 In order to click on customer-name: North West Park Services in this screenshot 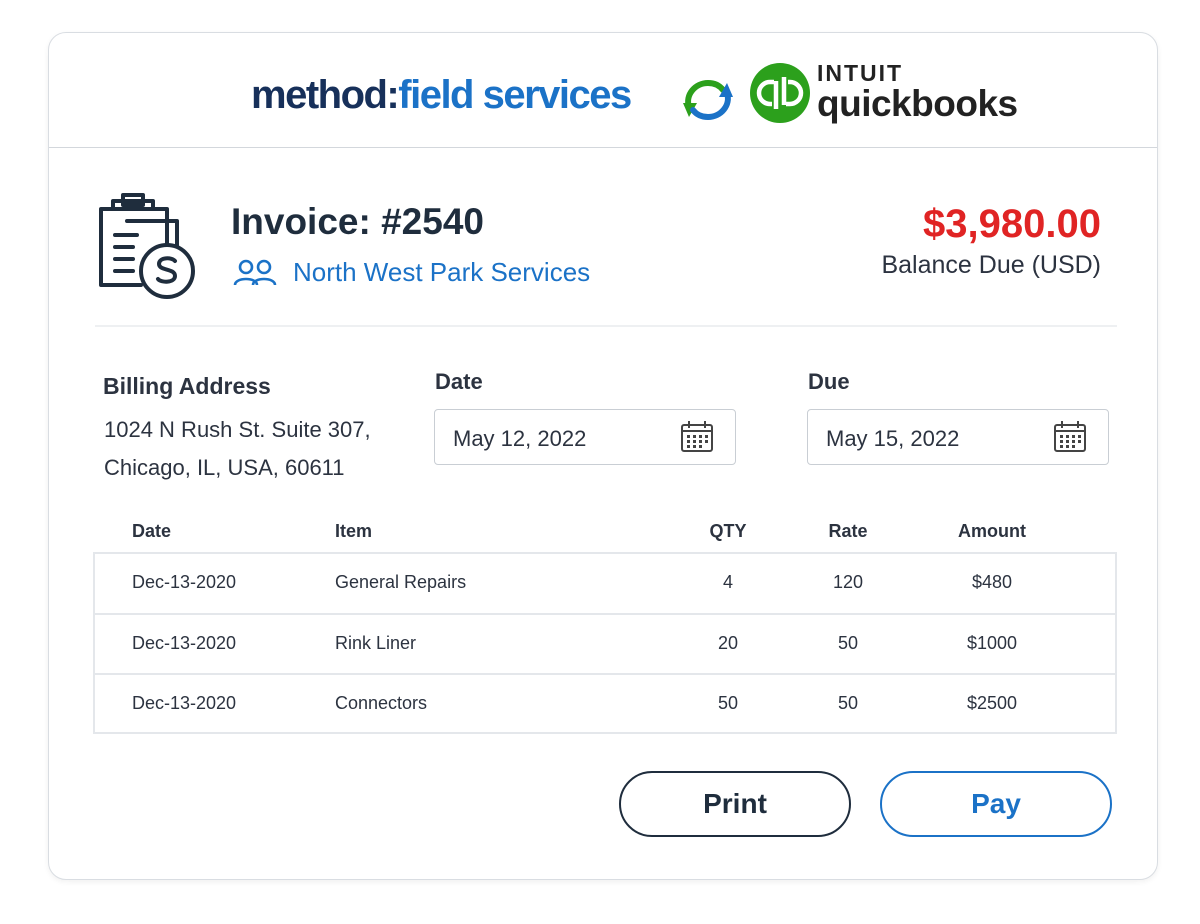, I will do `click(442, 272)`.